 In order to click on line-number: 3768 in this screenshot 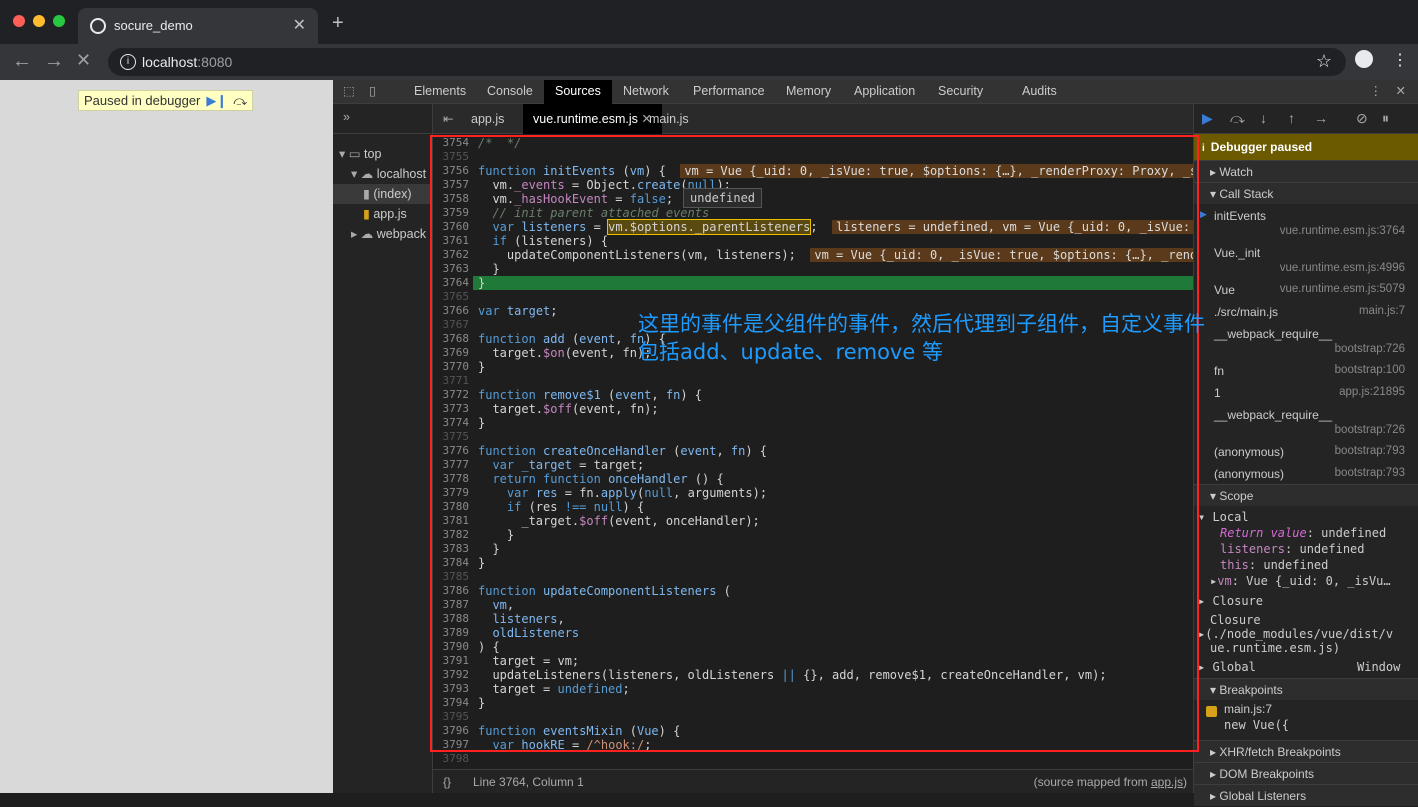, I will do `click(452, 339)`.